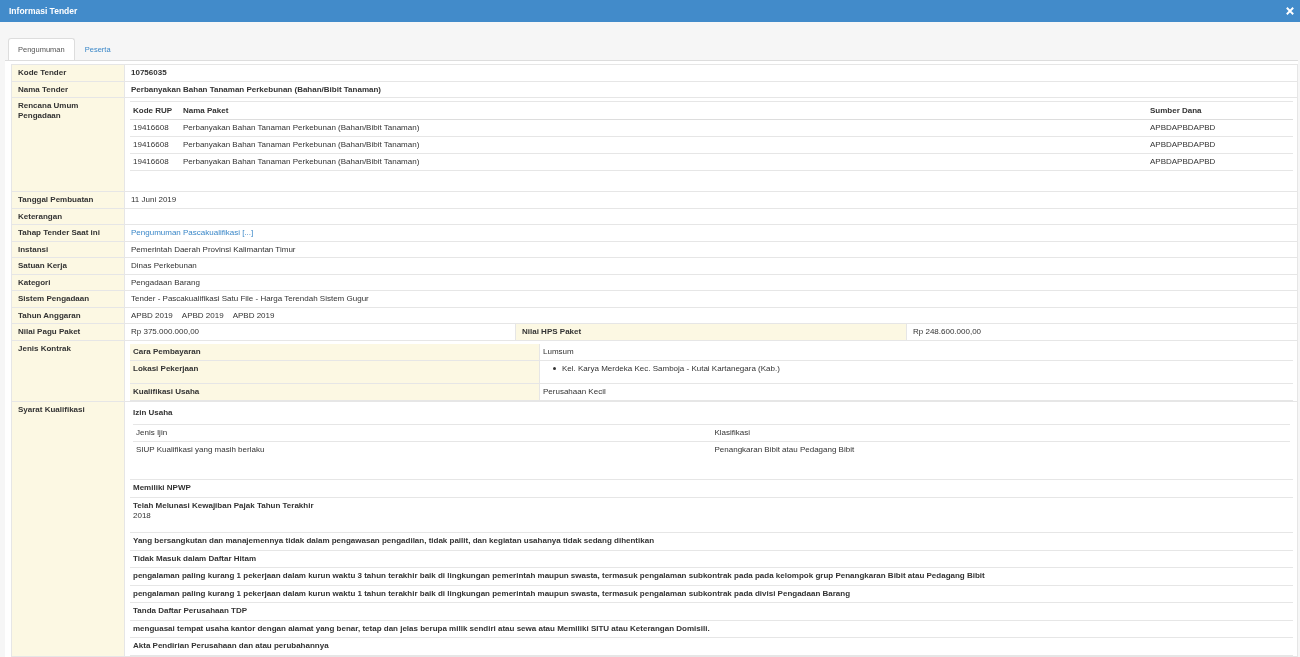 The height and width of the screenshot is (657, 1300). What do you see at coordinates (43, 11) in the screenshot?
I see `window-title: Informasi Tender` at bounding box center [43, 11].